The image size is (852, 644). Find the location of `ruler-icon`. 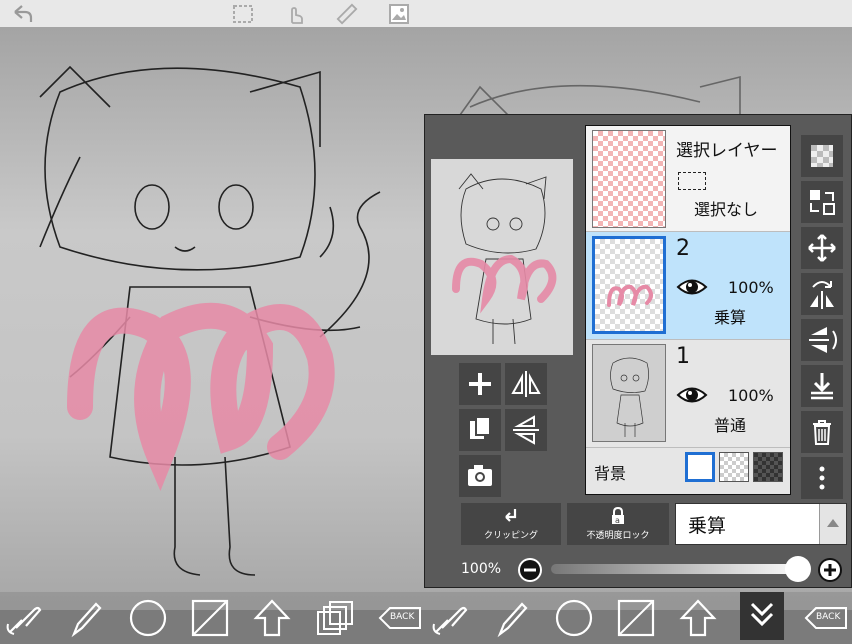

ruler-icon is located at coordinates (347, 14).